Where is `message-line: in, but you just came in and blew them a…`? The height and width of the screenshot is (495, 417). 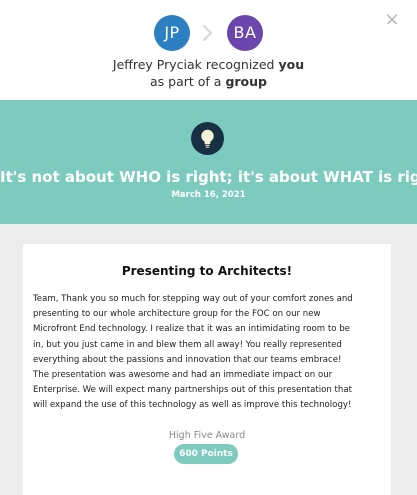 message-line: in, but you just came in and blew them a… is located at coordinates (187, 344).